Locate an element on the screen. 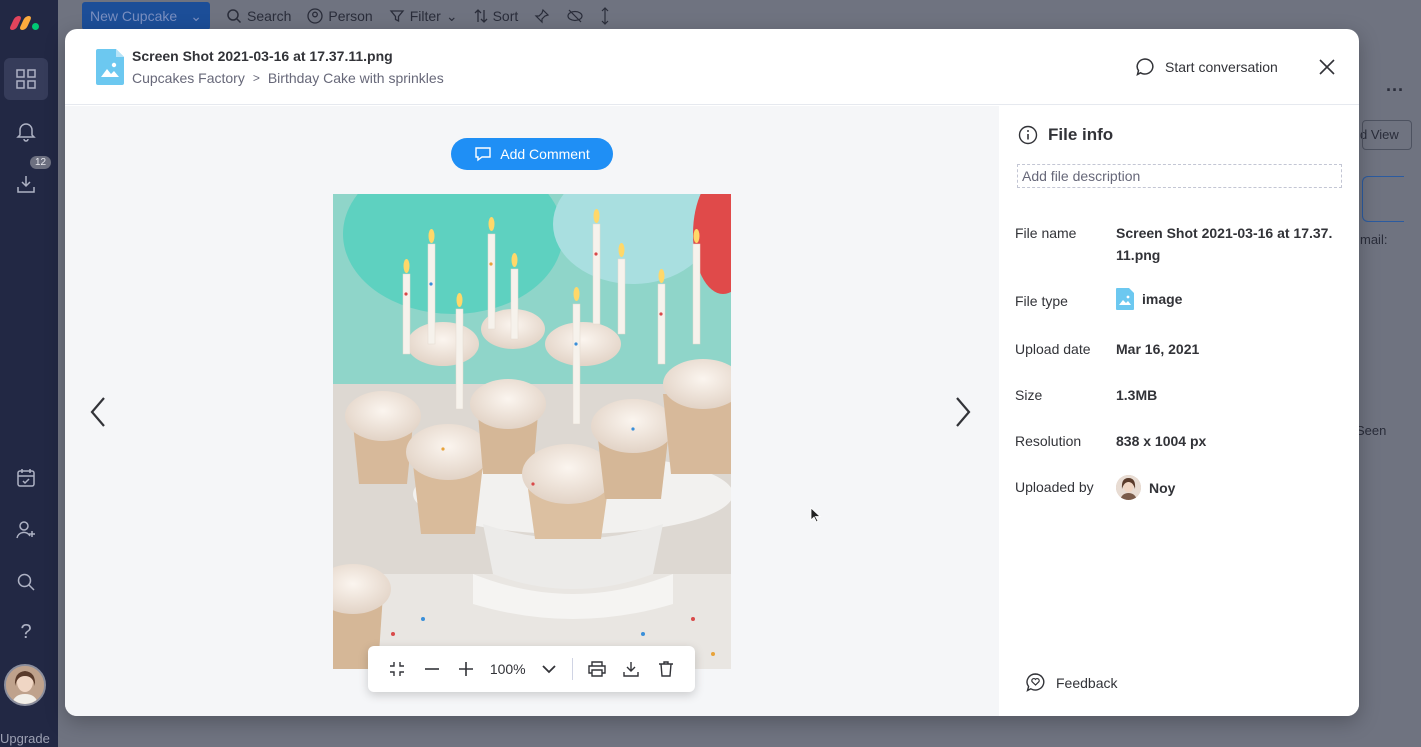 This screenshot has width=1421, height=747. toolbar-divider is located at coordinates (573, 669).